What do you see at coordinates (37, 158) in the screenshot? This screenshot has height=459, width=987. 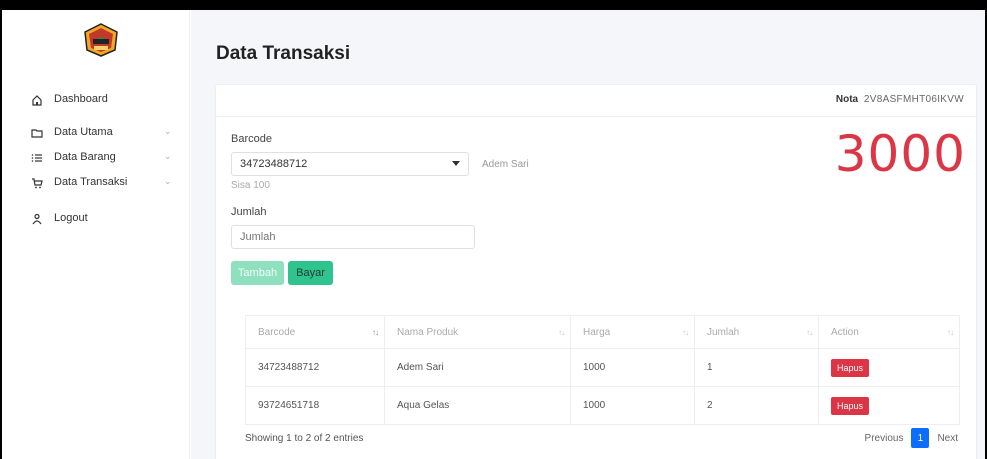 I see `list-icon` at bounding box center [37, 158].